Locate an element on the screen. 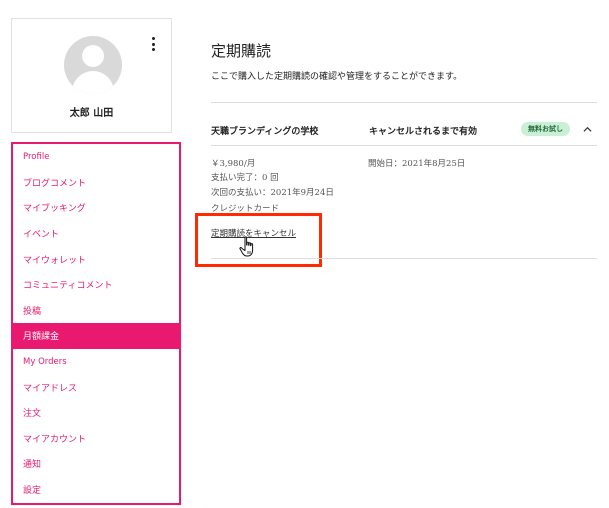  sidebar-item-blog-comments: ブログコメント is located at coordinates (96, 183).